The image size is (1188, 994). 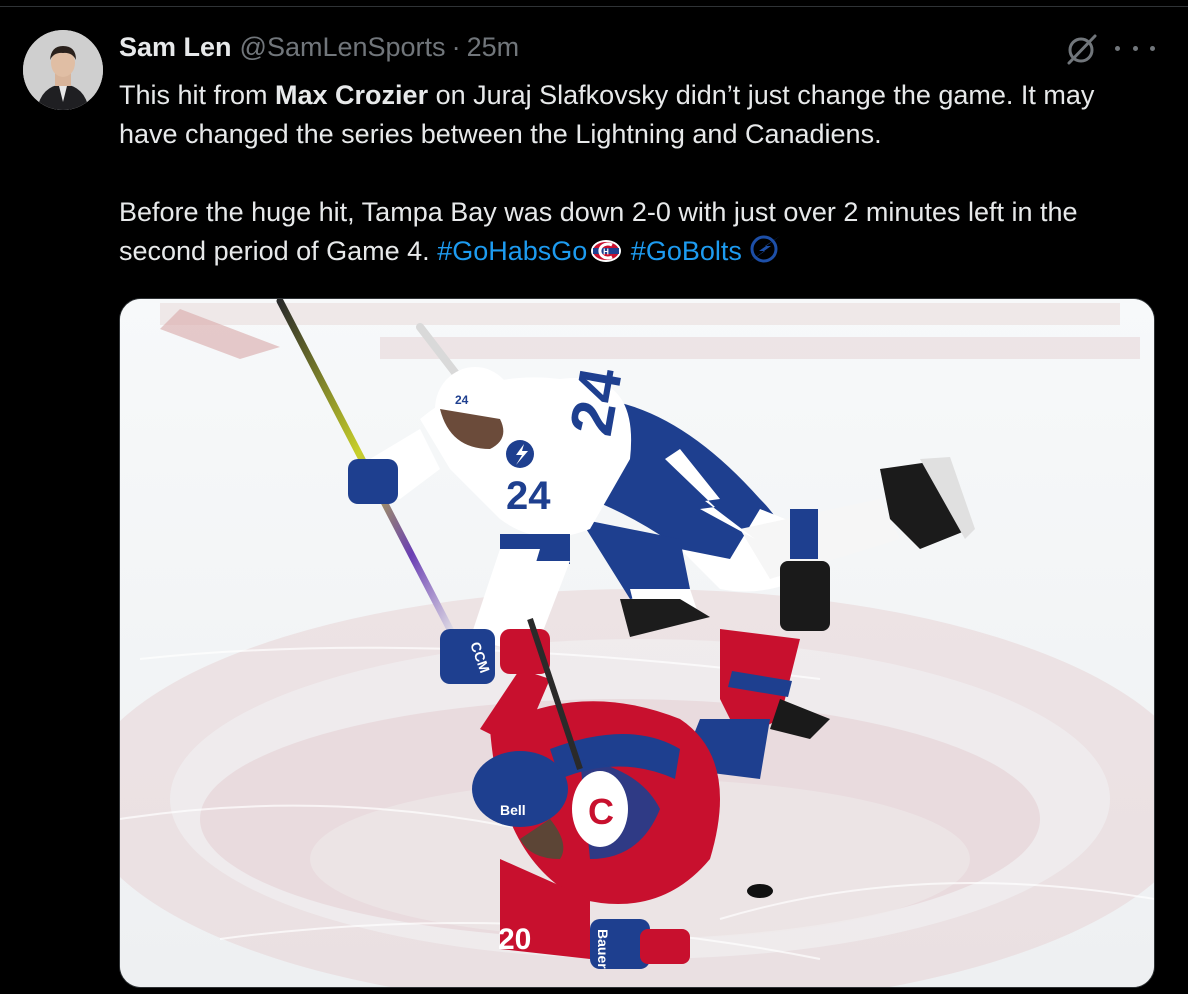 I want to click on helmet-sponsor: Bell, so click(x=513, y=810).